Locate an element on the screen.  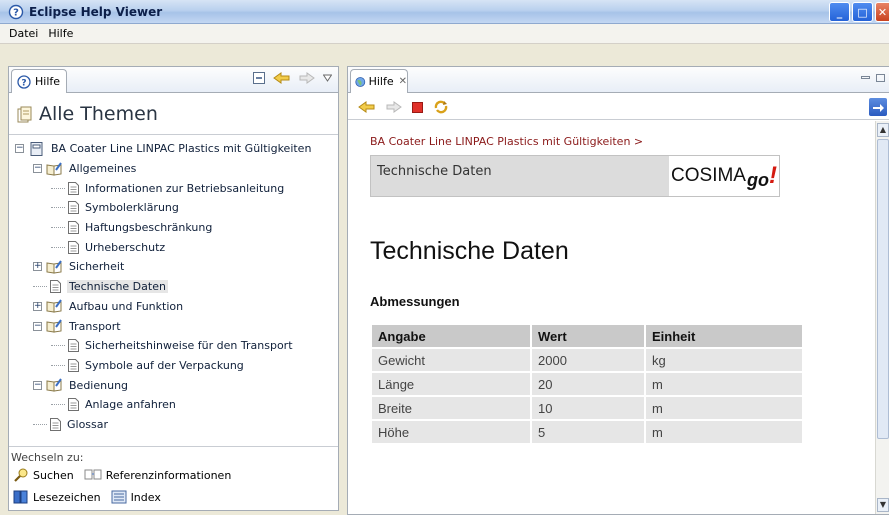
page-title: Technische Daten is located at coordinates (469, 251).